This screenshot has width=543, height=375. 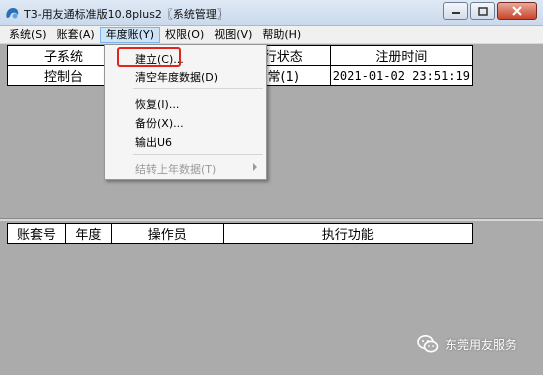 I want to click on menu-bar: 系统(S) 账套(A) 年度账(Y) 权限(O) 视图(V) 帮助(H), so click(x=271, y=35).